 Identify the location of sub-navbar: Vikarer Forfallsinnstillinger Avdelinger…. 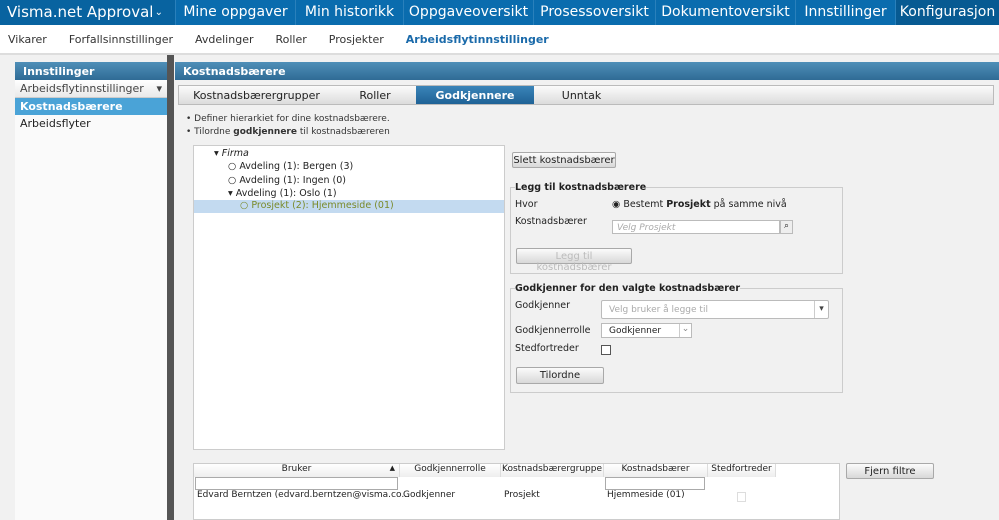
(499, 40).